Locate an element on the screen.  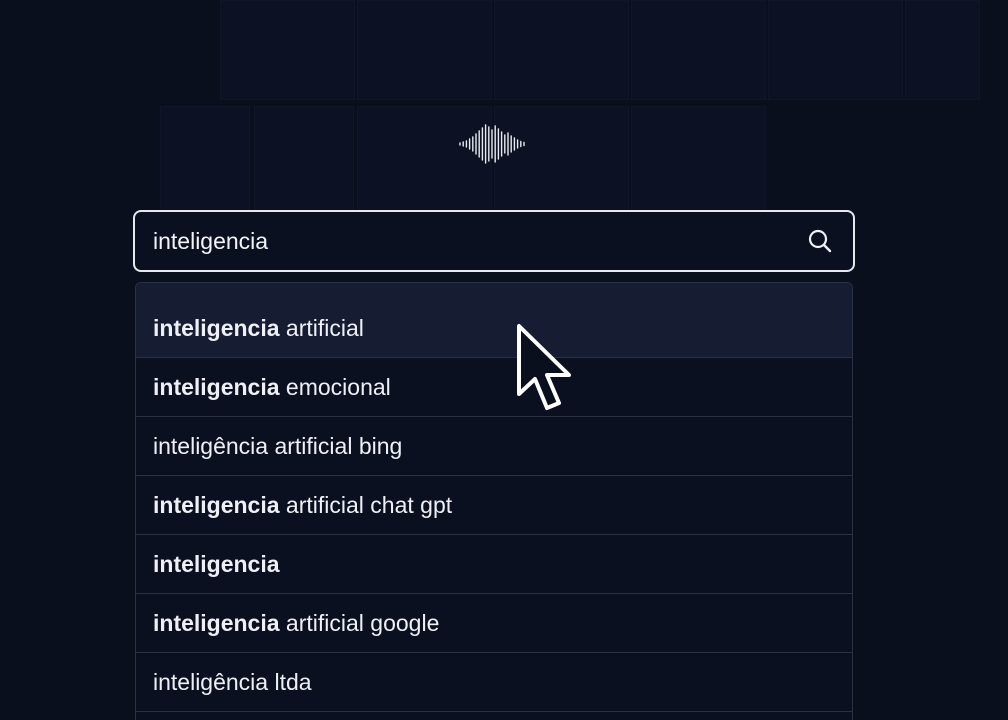
search-icon is located at coordinates (820, 241).